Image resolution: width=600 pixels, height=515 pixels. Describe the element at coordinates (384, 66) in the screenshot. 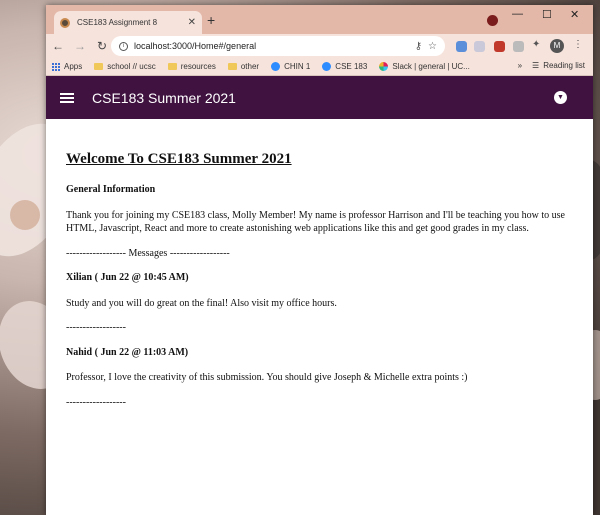

I see `slack-icon` at that location.